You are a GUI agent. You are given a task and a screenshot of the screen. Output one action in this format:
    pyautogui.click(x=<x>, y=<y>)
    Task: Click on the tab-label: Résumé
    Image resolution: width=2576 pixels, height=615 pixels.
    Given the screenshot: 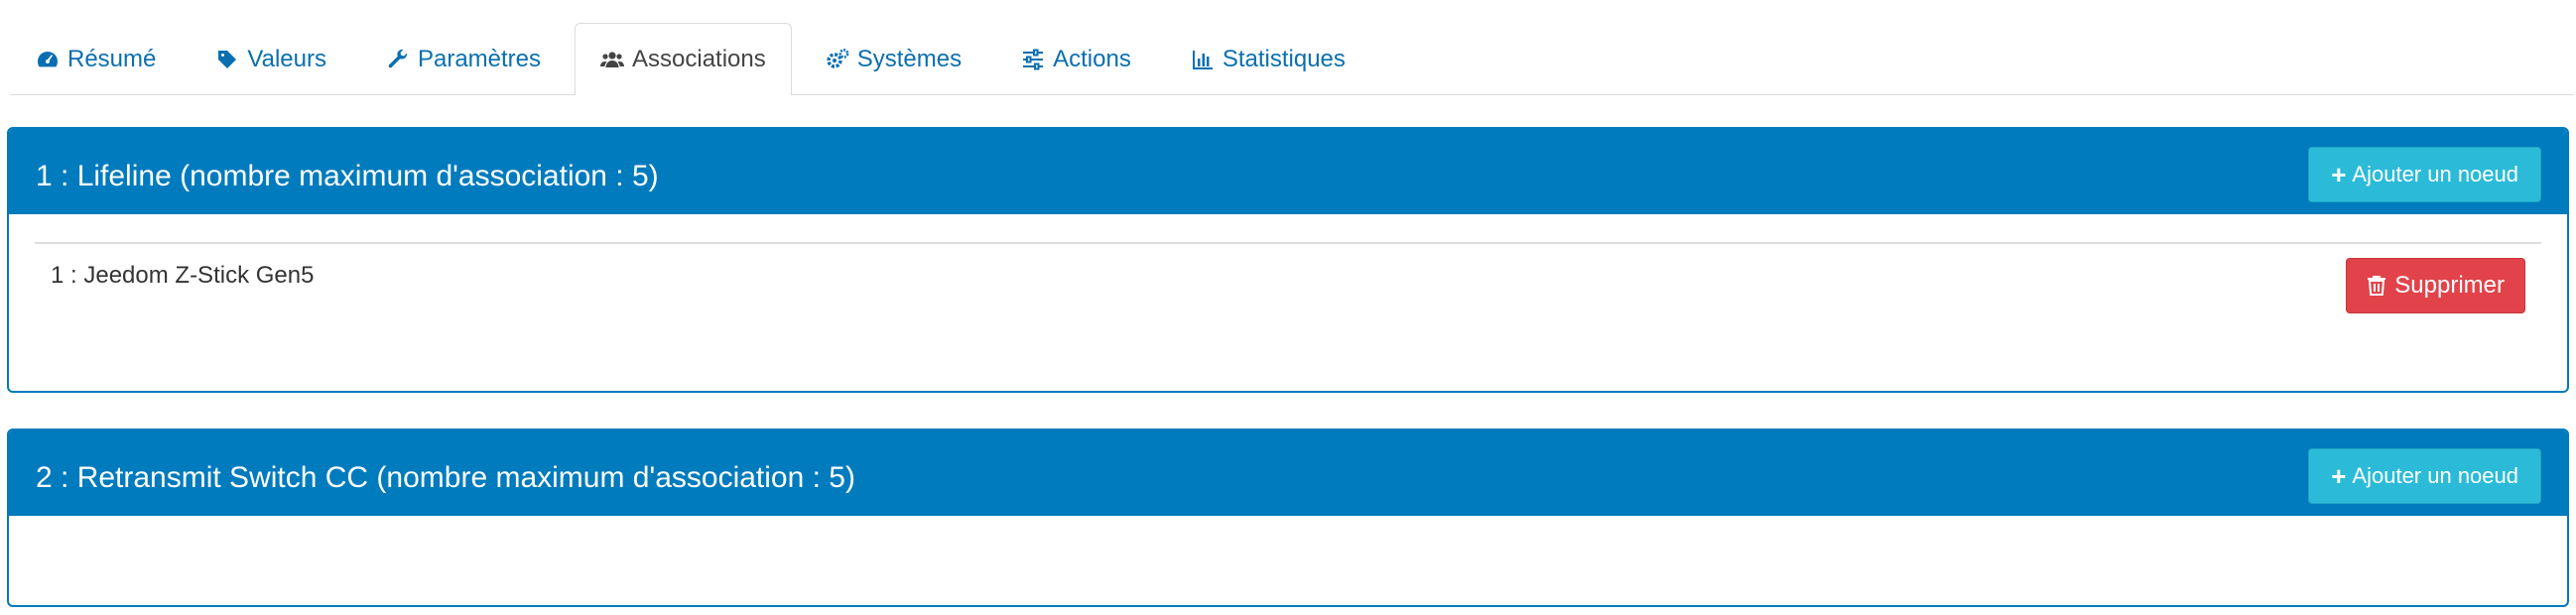 What is the action you would take?
    pyautogui.click(x=112, y=58)
    